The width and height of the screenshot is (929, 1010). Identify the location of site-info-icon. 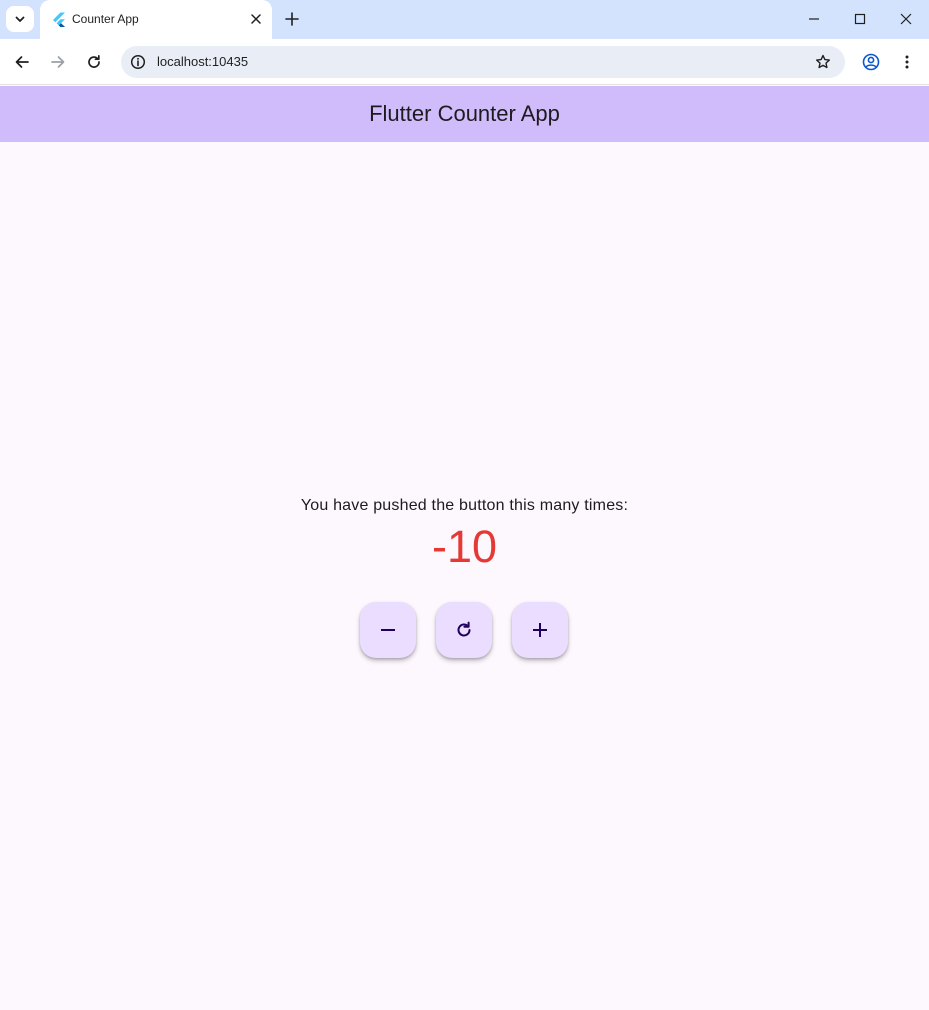
(138, 62).